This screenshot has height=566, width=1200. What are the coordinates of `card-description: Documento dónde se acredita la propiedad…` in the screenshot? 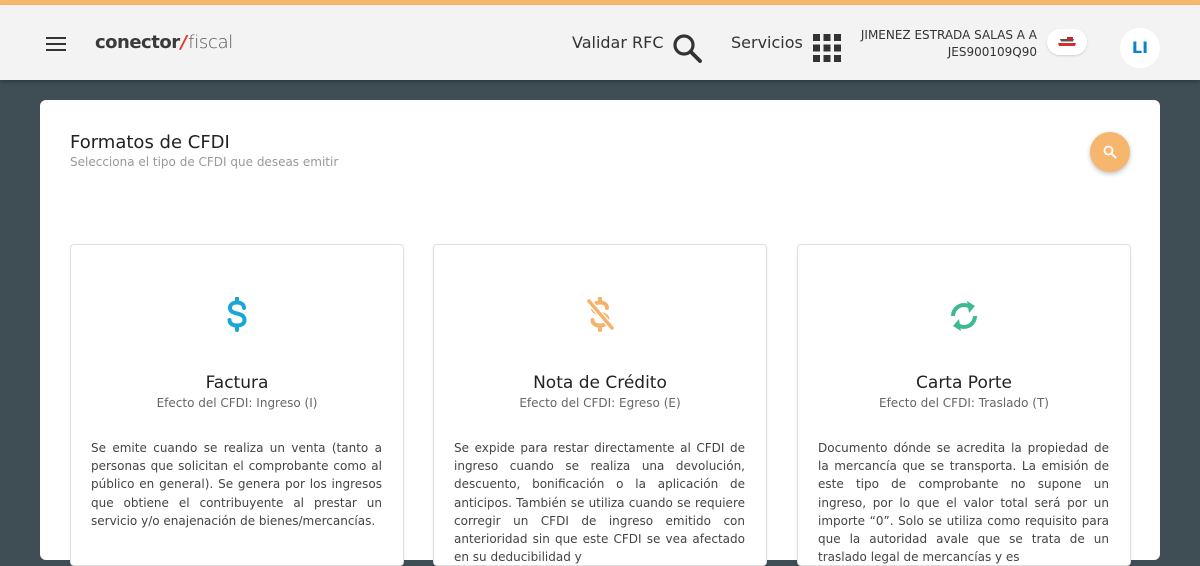 It's located at (963, 503).